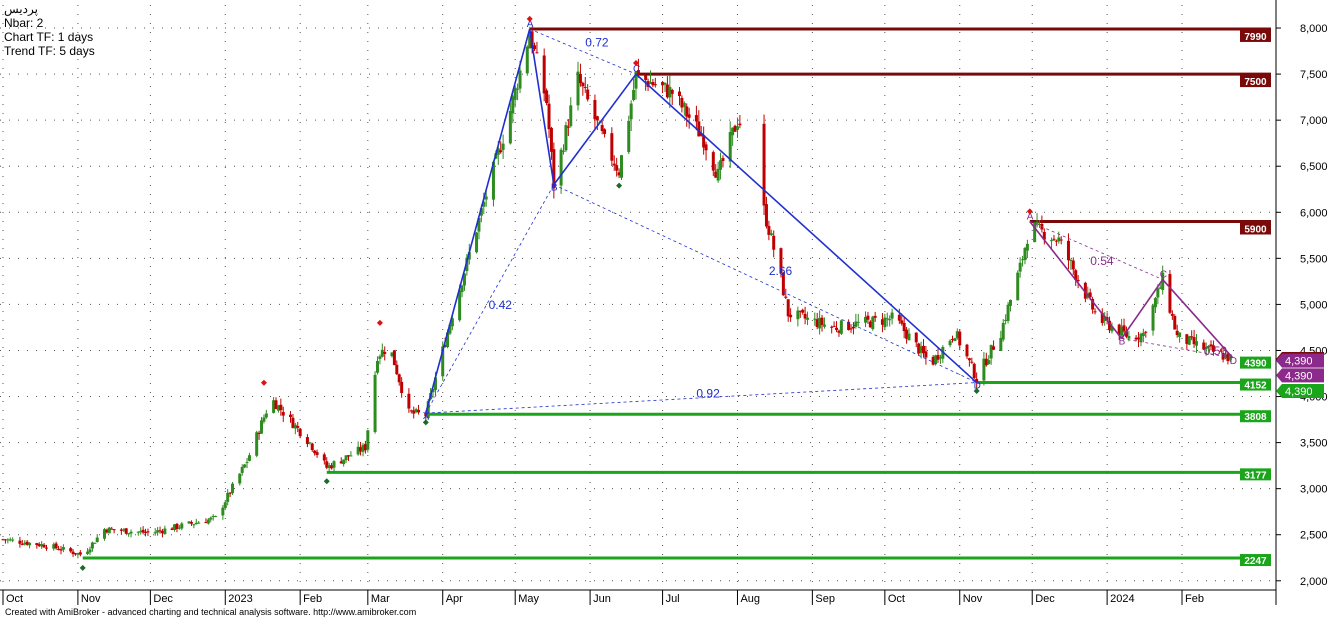 Image resolution: width=1336 pixels, height=619 pixels. What do you see at coordinates (1255, 229) in the screenshot?
I see `resistance-level-label: 5900` at bounding box center [1255, 229].